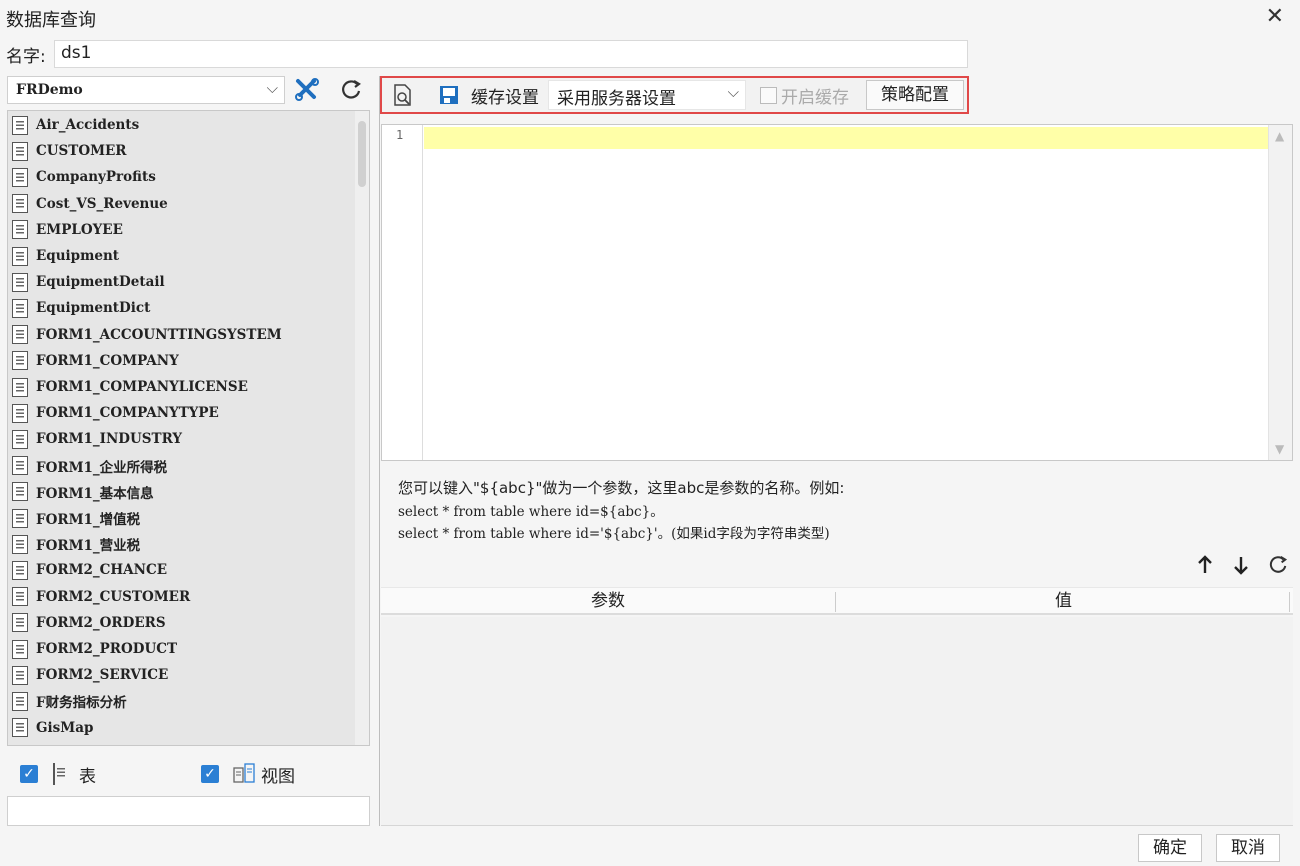 This screenshot has height=866, width=1300. What do you see at coordinates (51, 20) in the screenshot?
I see `window-title: 数据库查询` at bounding box center [51, 20].